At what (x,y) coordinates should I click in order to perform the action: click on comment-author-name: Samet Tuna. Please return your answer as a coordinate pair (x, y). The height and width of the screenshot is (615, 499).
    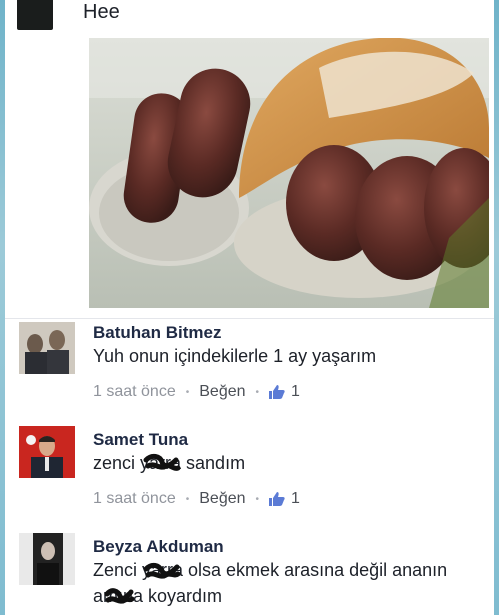
    Looking at the image, I should click on (140, 440).